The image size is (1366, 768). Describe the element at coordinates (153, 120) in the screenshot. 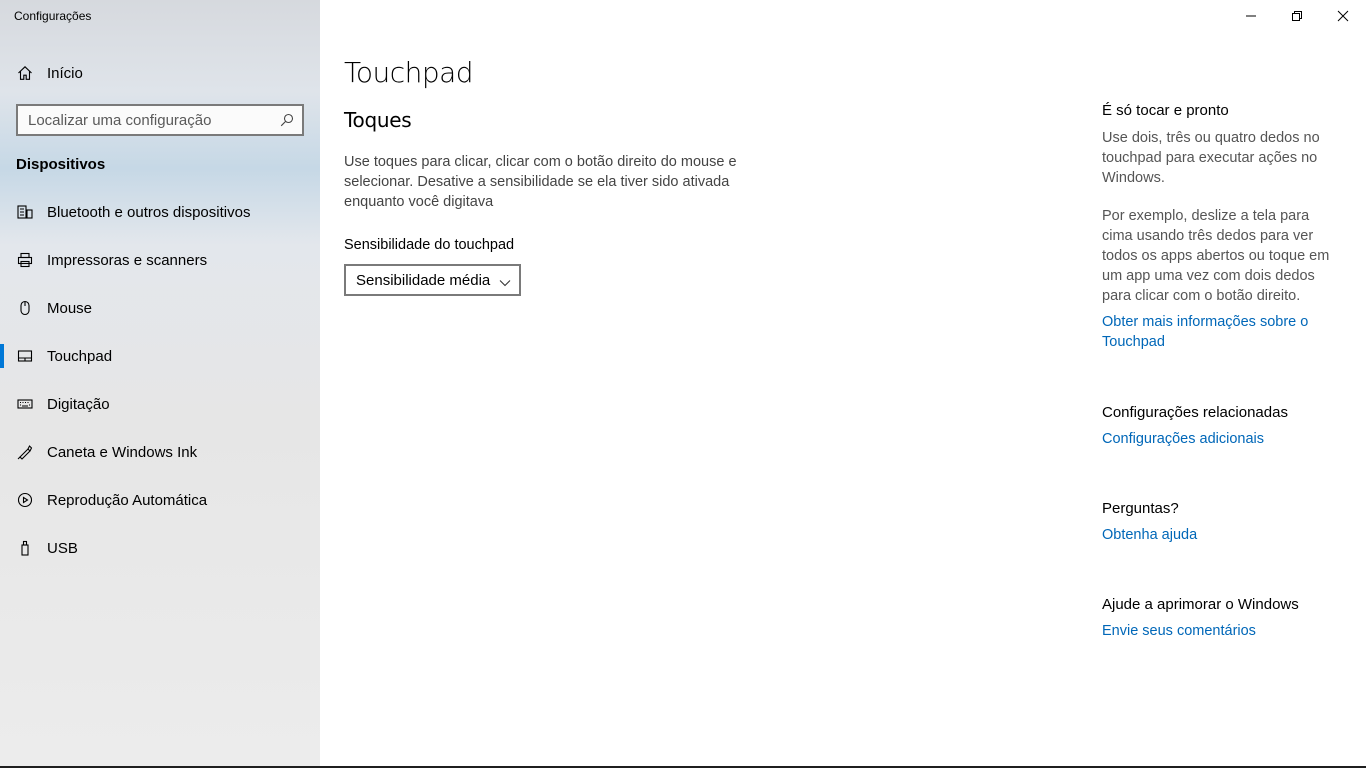

I see `search-input` at that location.